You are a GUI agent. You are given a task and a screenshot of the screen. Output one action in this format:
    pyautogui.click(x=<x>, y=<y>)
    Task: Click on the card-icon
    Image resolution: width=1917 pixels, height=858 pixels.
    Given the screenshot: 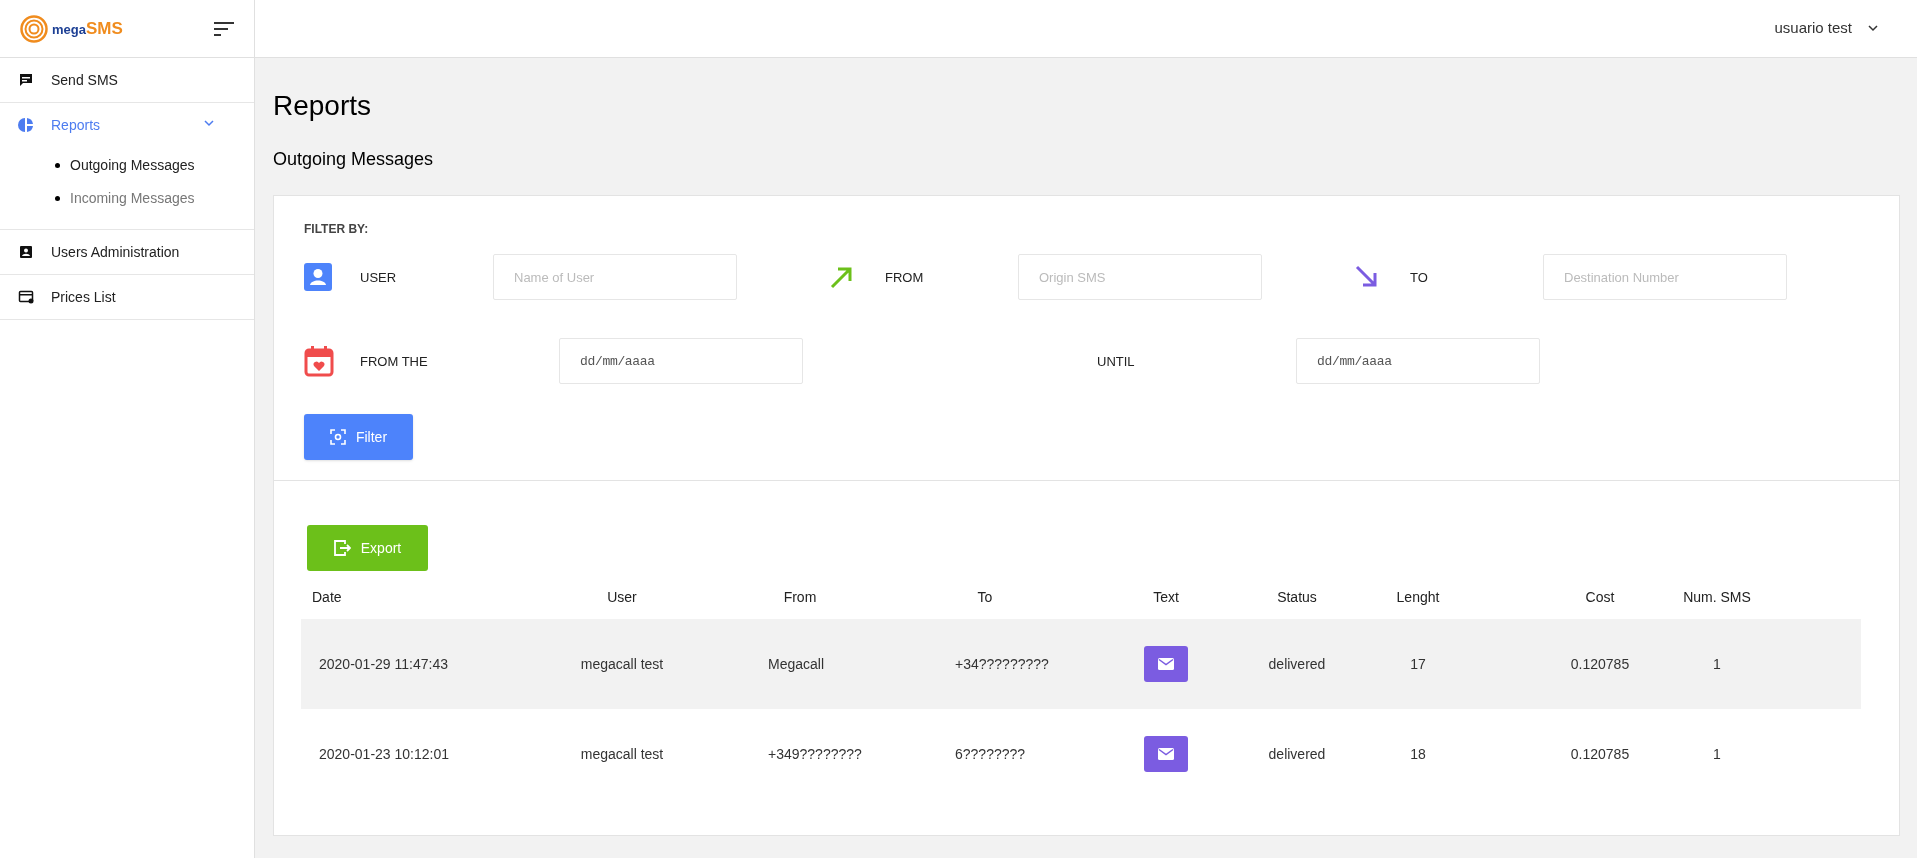 What is the action you would take?
    pyautogui.click(x=26, y=297)
    